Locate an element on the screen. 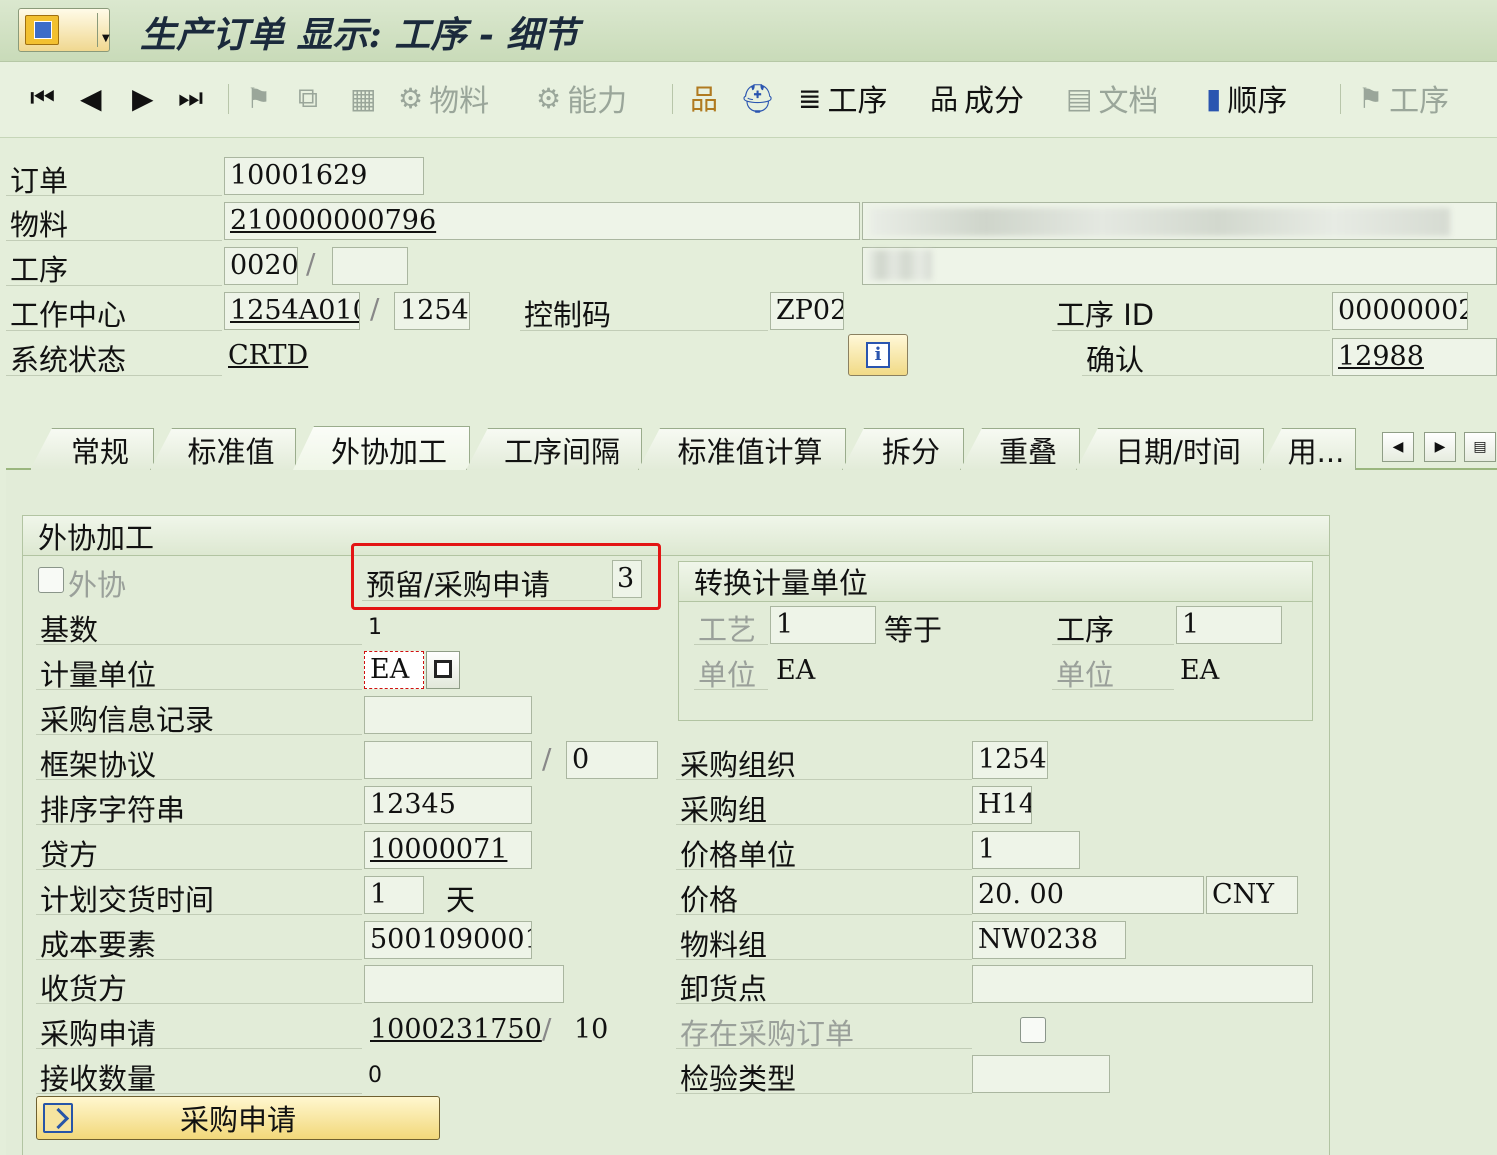  tab-std-value-calc: 标准值计算 is located at coordinates (742, 449).